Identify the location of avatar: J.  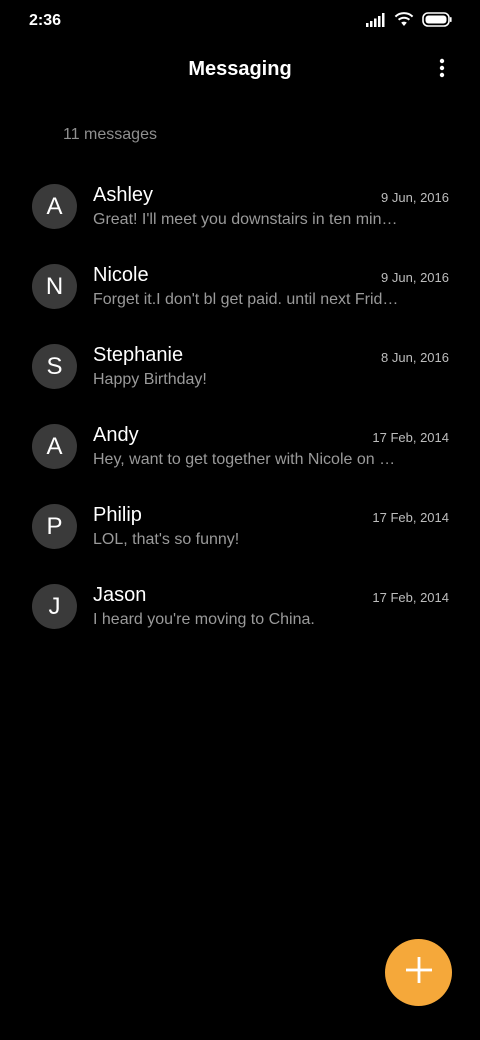
(54, 606).